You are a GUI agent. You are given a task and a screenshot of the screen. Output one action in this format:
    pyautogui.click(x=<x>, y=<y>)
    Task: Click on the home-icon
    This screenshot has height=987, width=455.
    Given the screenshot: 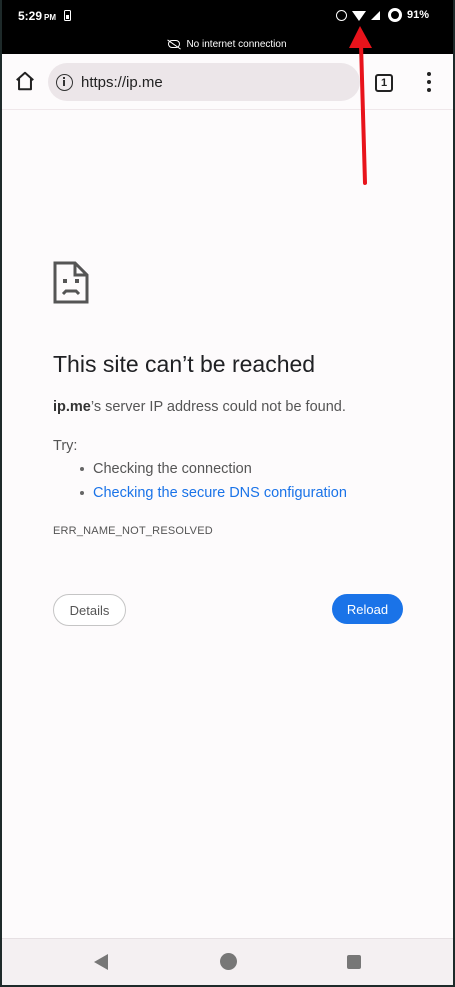 What is the action you would take?
    pyautogui.click(x=25, y=81)
    